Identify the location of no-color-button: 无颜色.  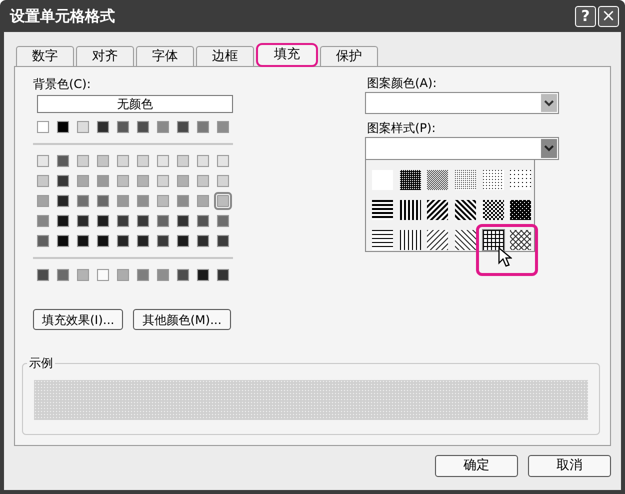
(135, 104).